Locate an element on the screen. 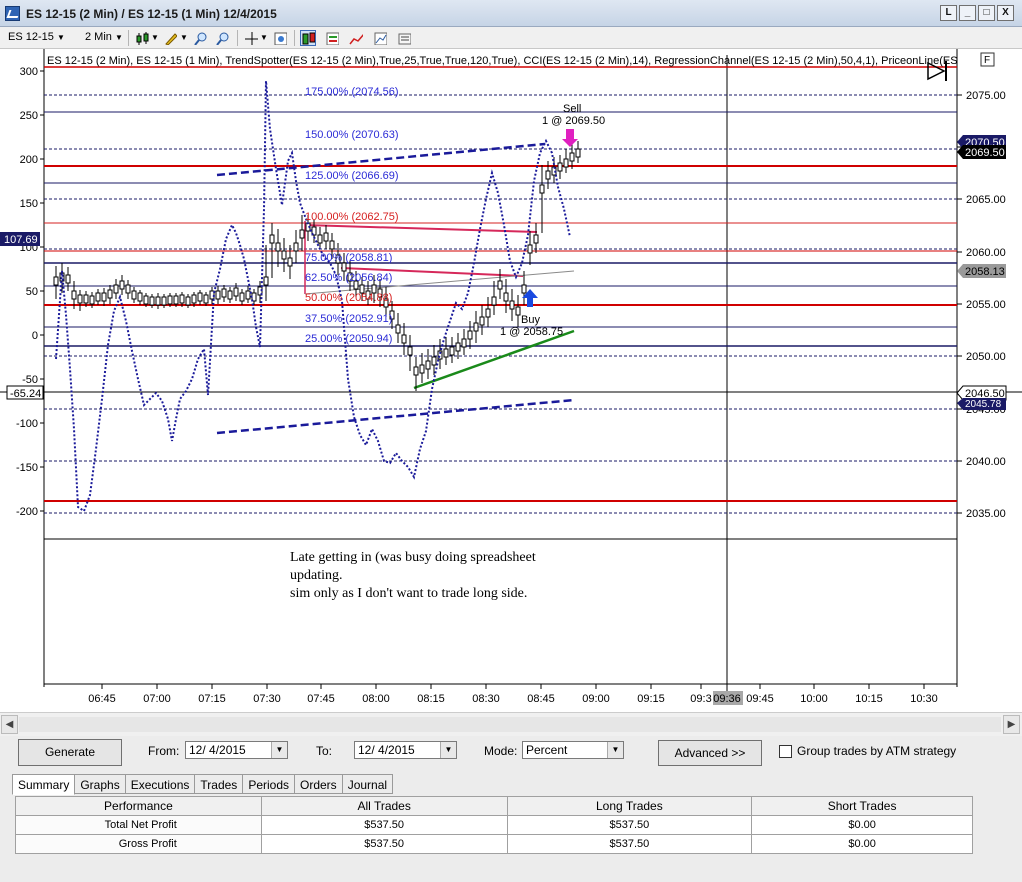 The height and width of the screenshot is (882, 1022). sell-marker: Sell 1 @ 2069.50 is located at coordinates (573, 125).